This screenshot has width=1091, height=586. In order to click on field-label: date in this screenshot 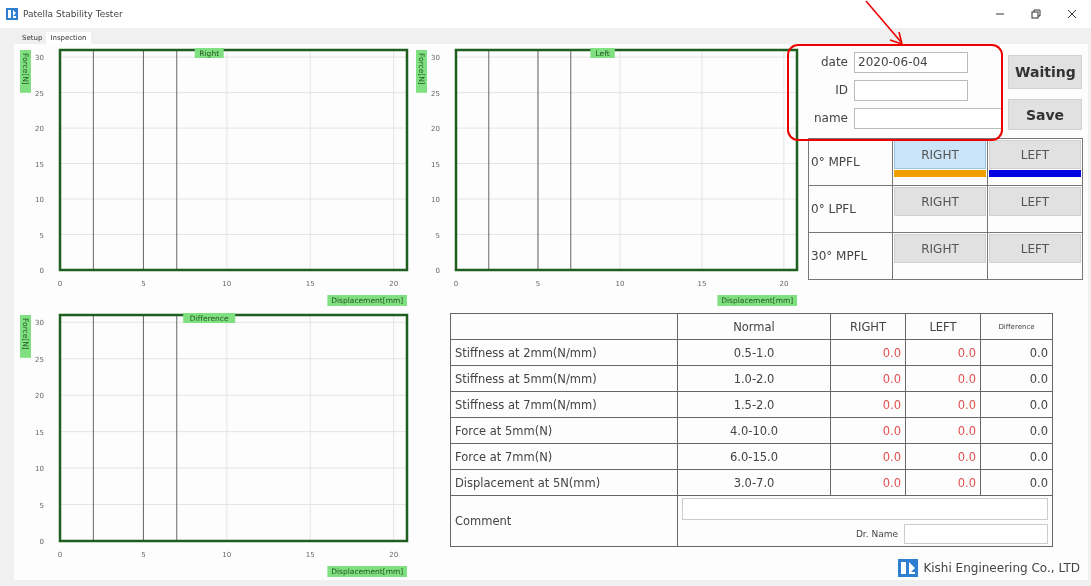, I will do `click(833, 62)`.